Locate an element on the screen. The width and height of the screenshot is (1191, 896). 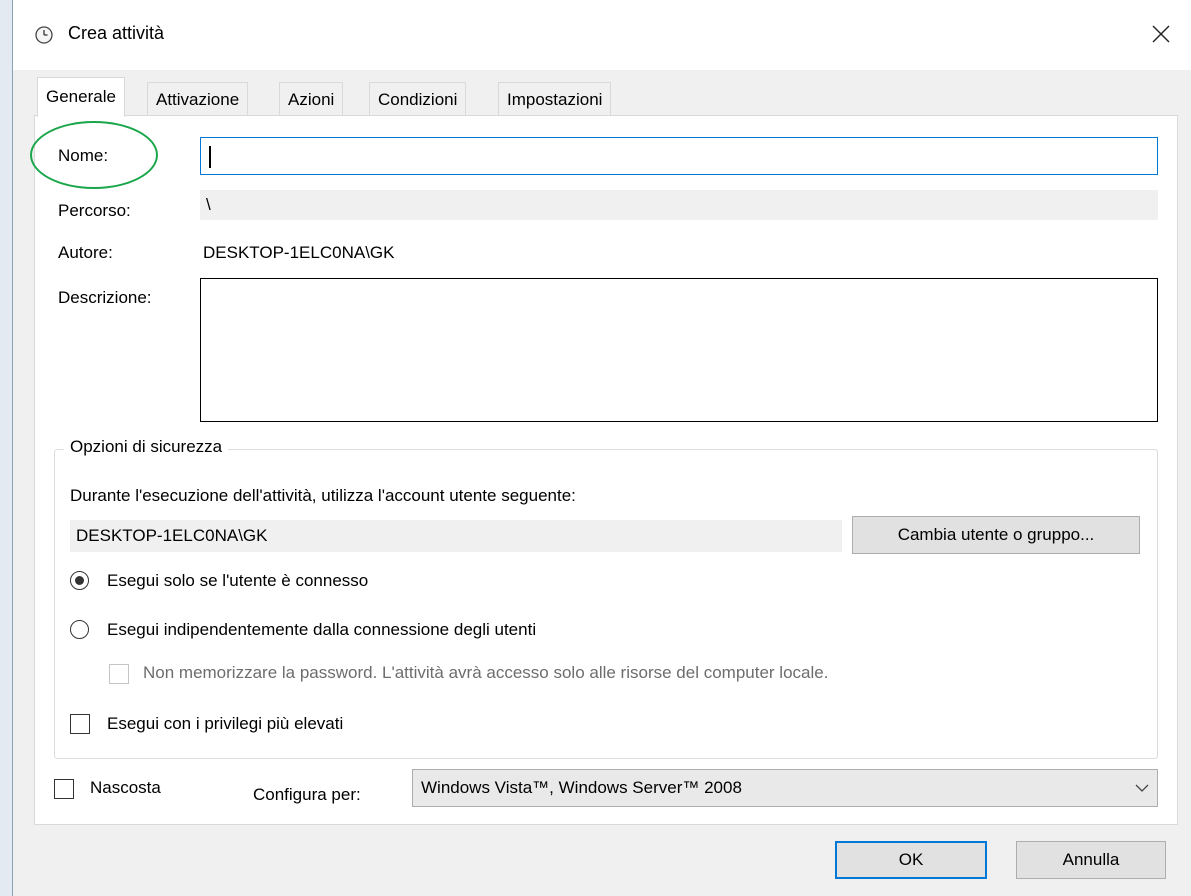
tab-condizioni: Condizioni is located at coordinates (418, 99).